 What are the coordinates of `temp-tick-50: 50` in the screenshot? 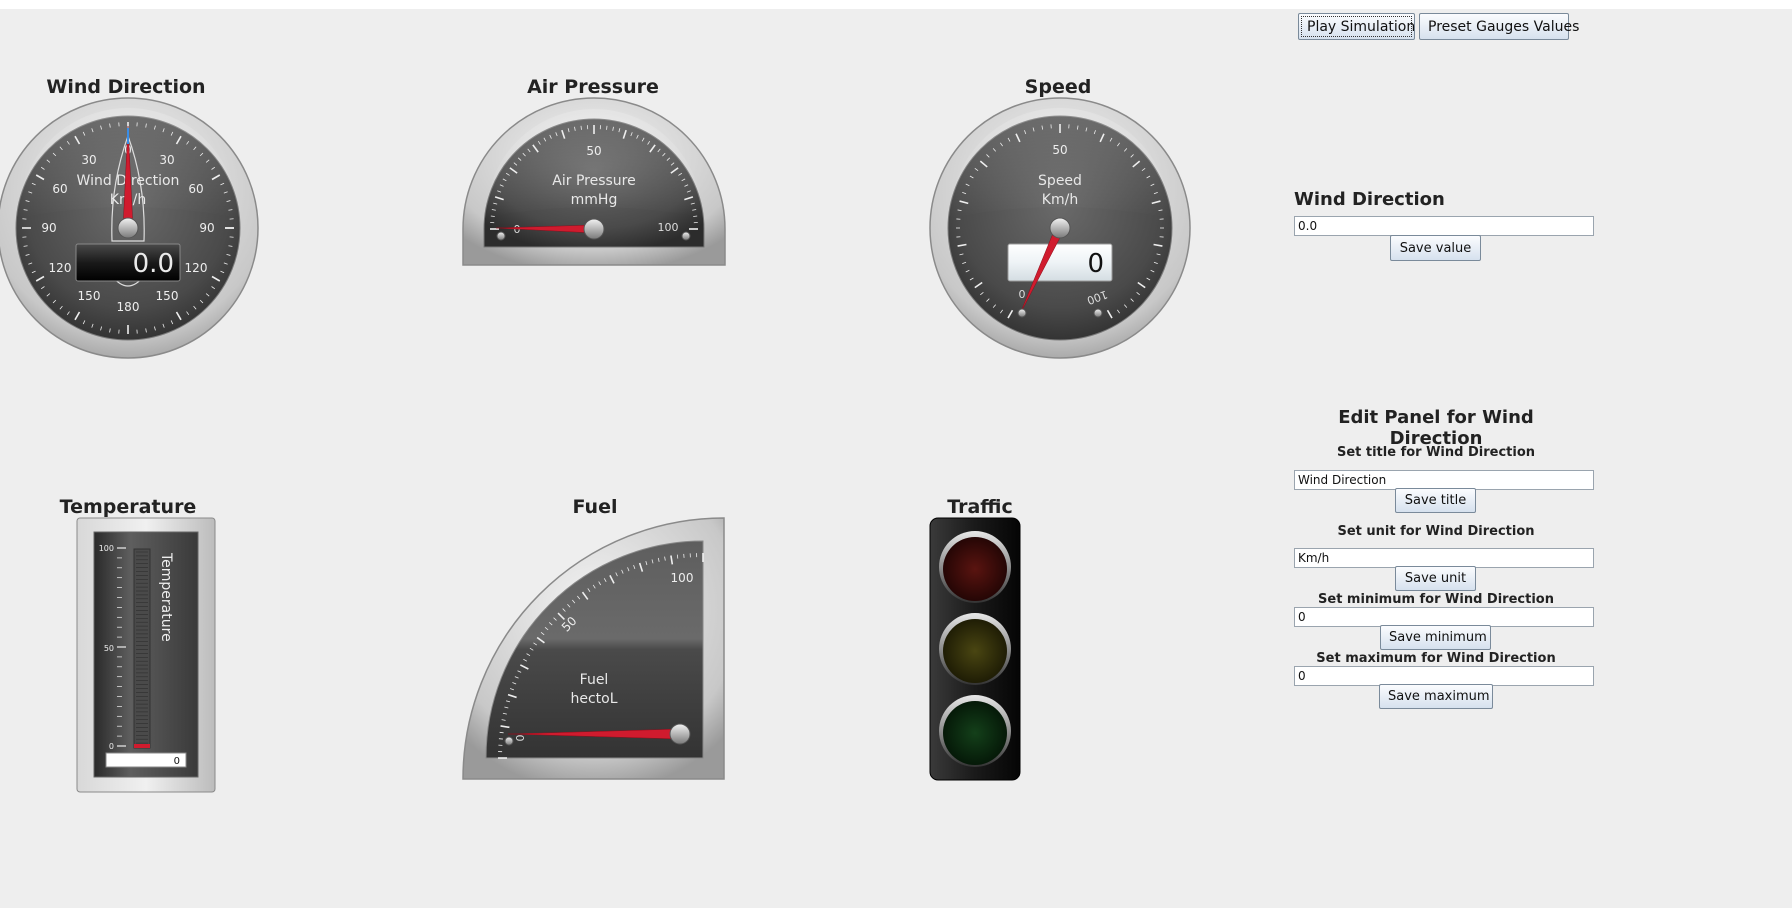 It's located at (109, 648).